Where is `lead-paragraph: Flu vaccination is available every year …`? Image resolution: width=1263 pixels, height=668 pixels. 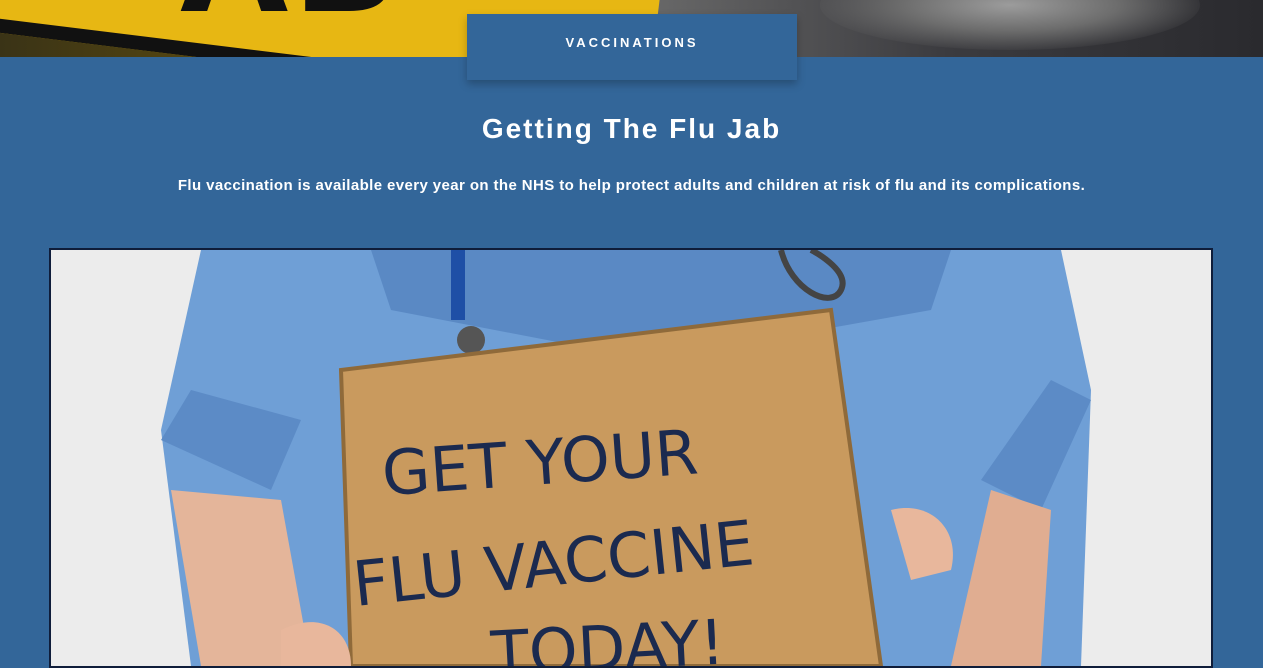
lead-paragraph: Flu vaccination is available every year … is located at coordinates (631, 185).